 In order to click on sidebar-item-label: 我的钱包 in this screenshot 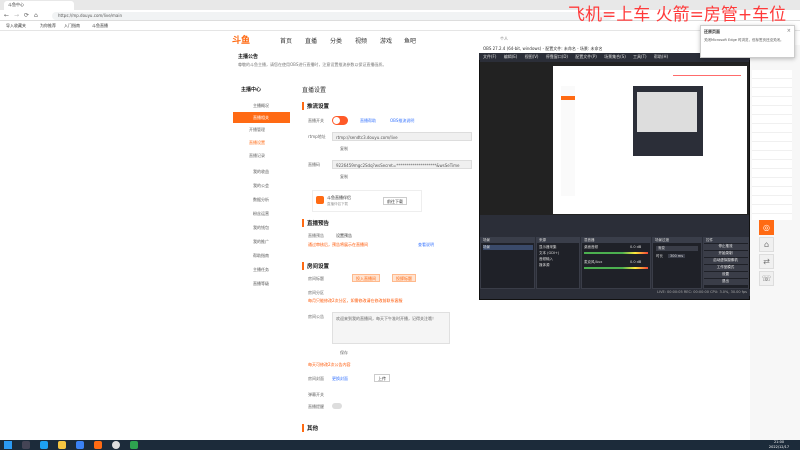, I will do `click(261, 227)`.